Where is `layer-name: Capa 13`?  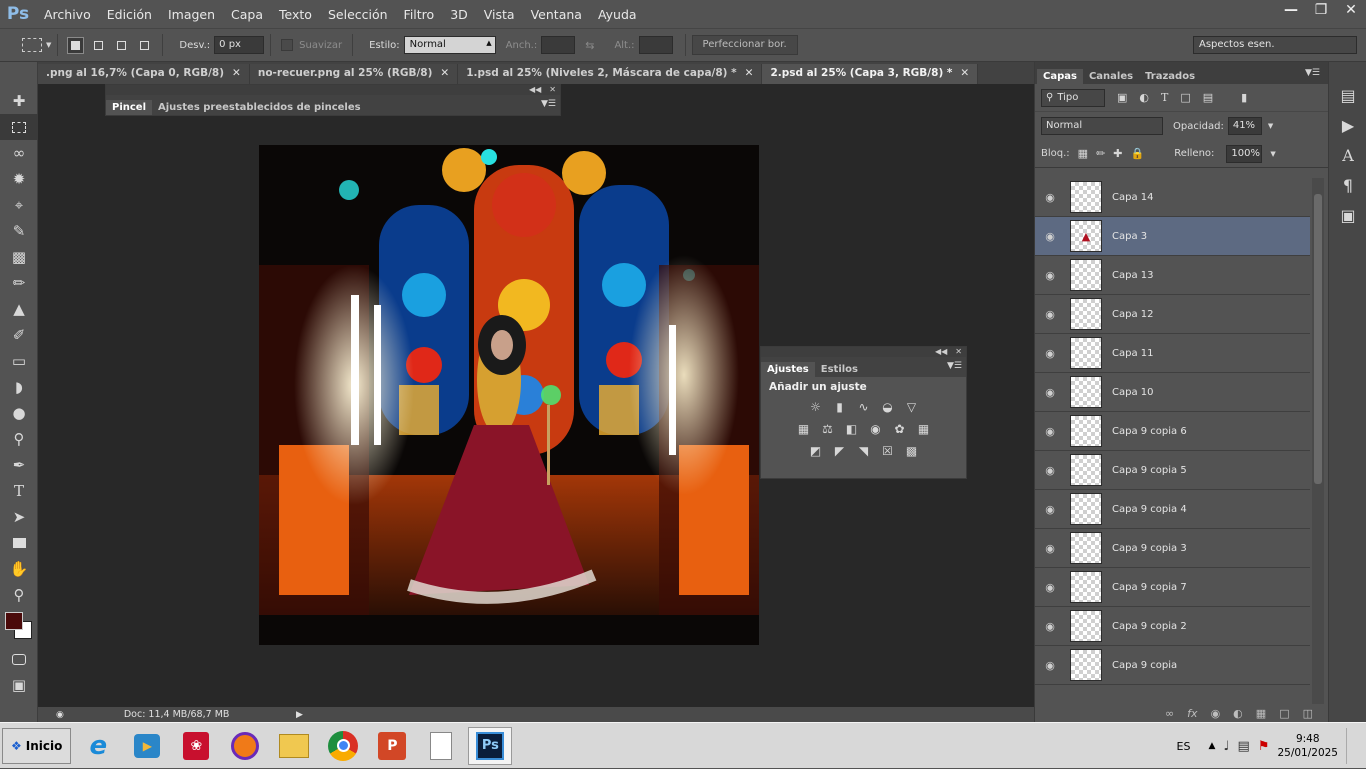
layer-name: Capa 13 is located at coordinates (1133, 275).